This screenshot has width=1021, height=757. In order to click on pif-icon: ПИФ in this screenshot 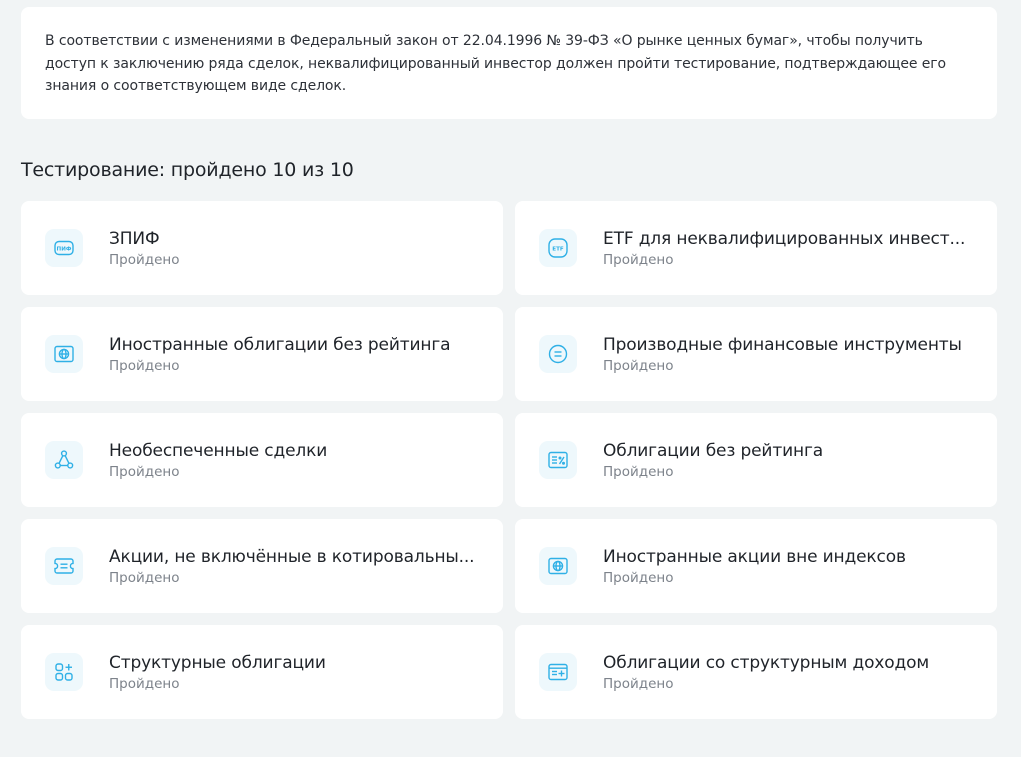, I will do `click(64, 248)`.